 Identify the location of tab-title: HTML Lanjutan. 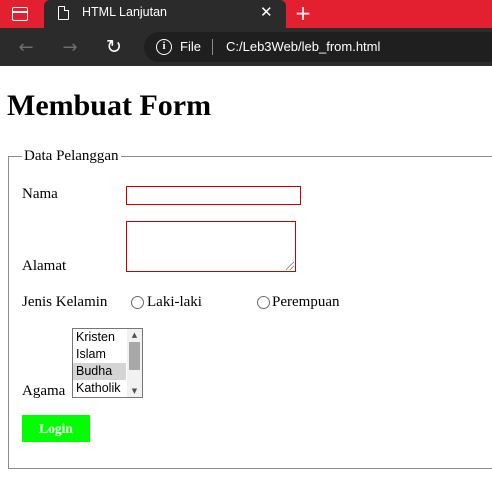
(124, 12).